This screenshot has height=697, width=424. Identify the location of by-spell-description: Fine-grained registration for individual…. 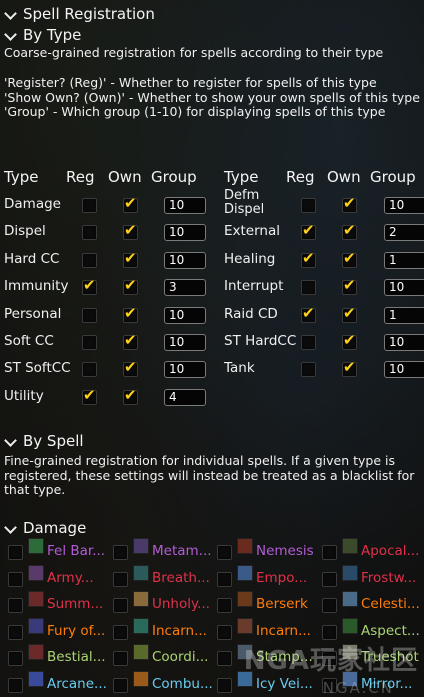
(209, 475).